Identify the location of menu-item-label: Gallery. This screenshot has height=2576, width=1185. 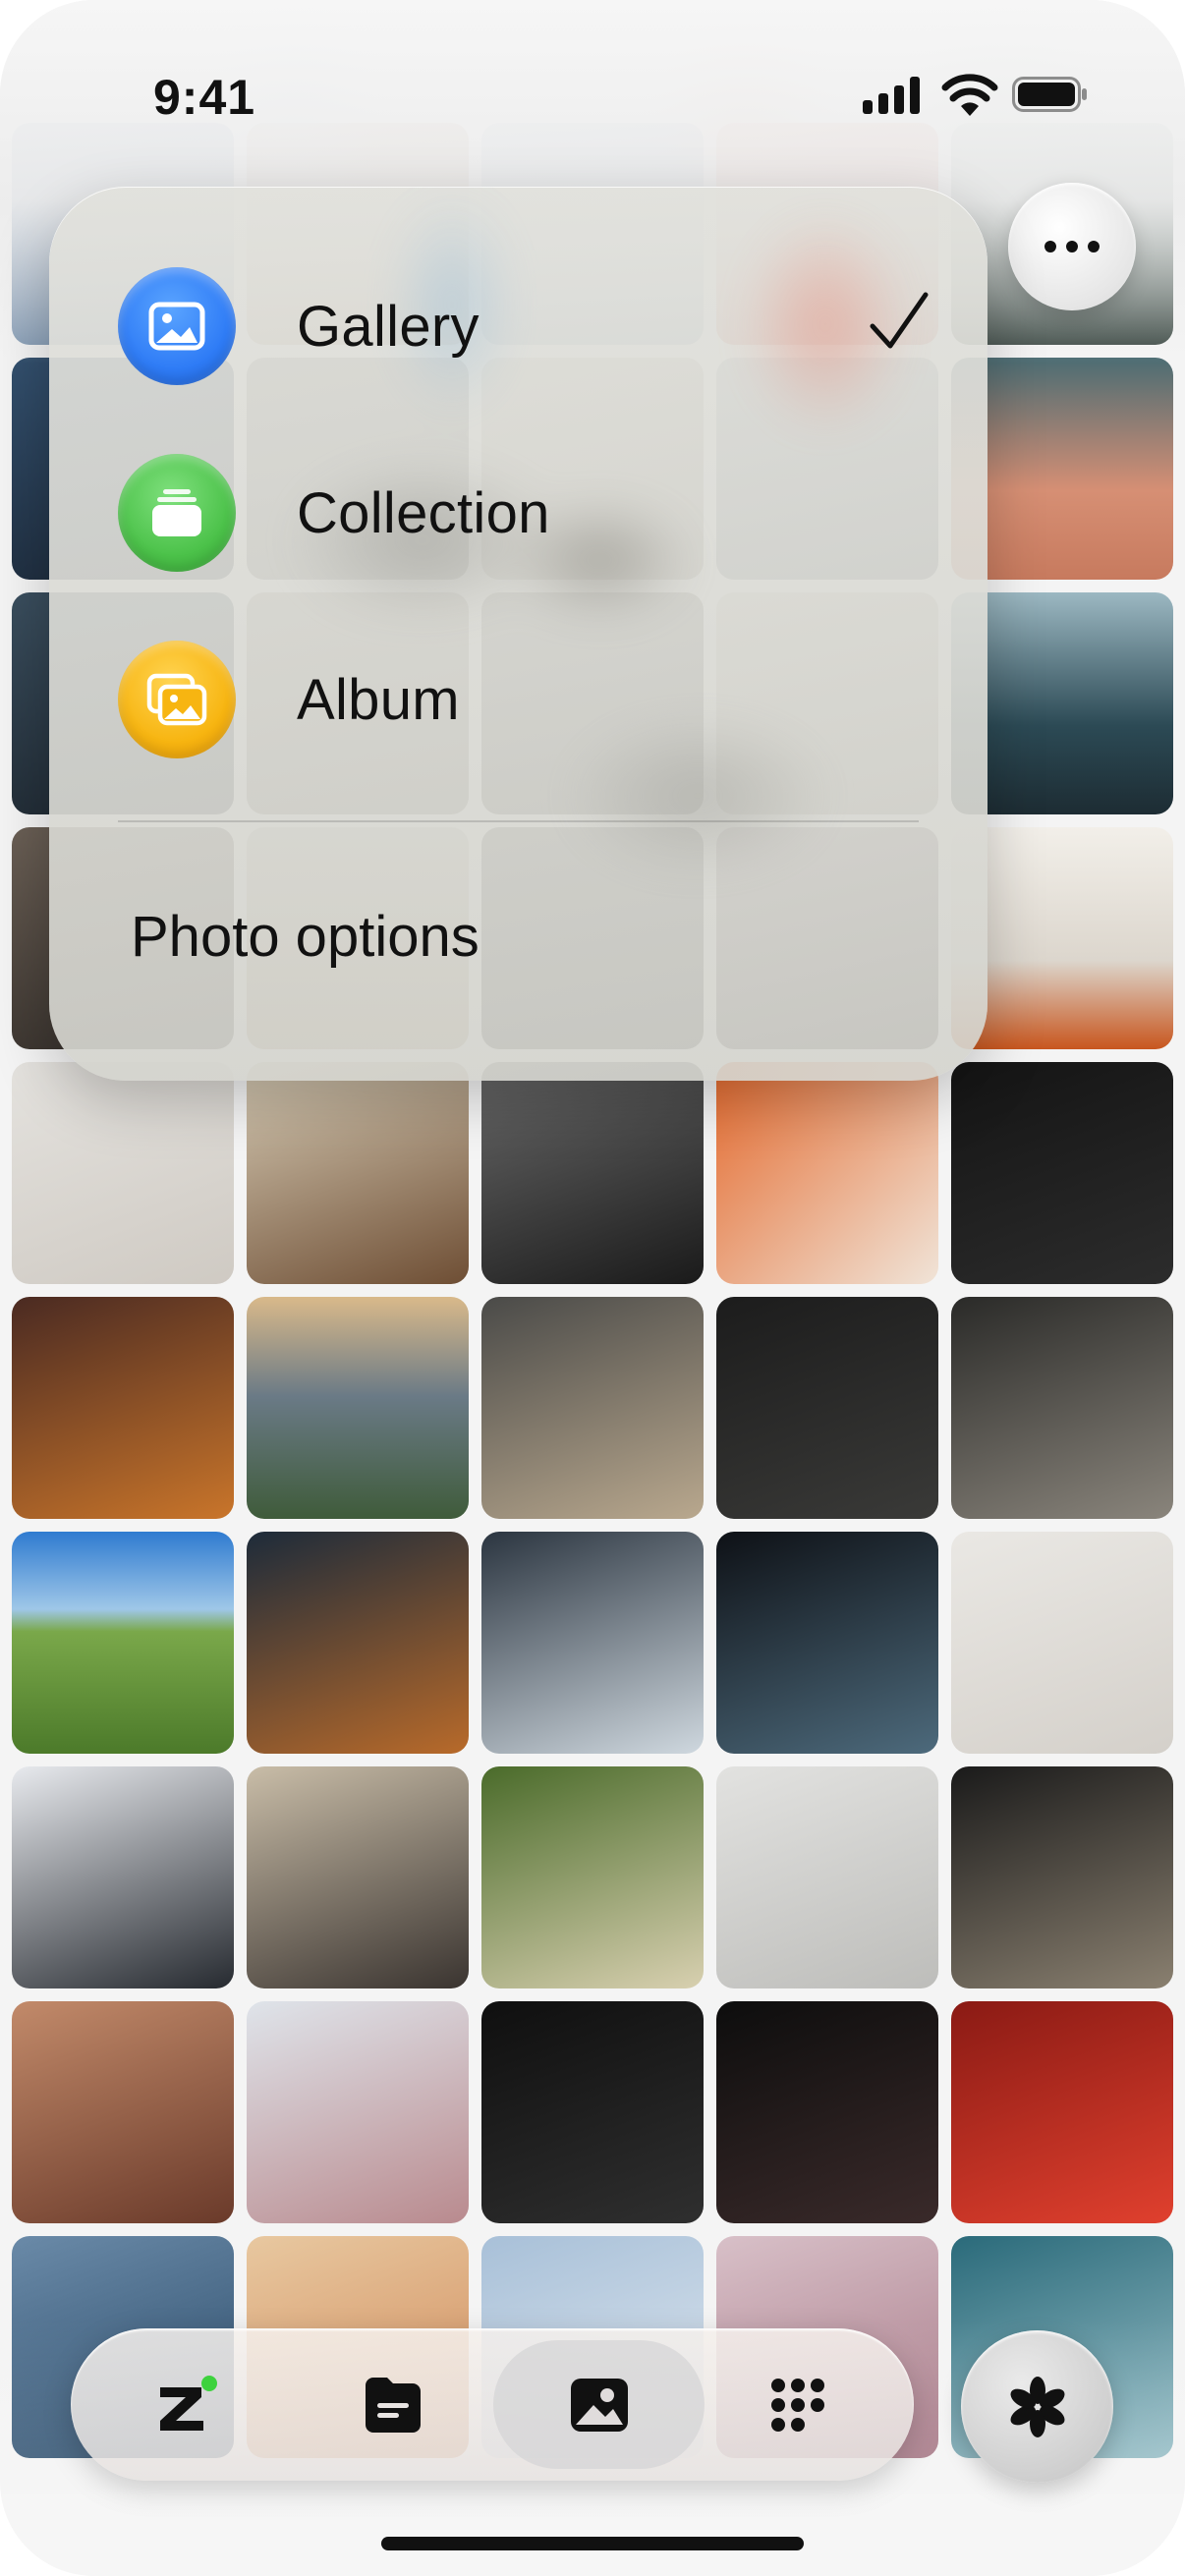
(388, 326).